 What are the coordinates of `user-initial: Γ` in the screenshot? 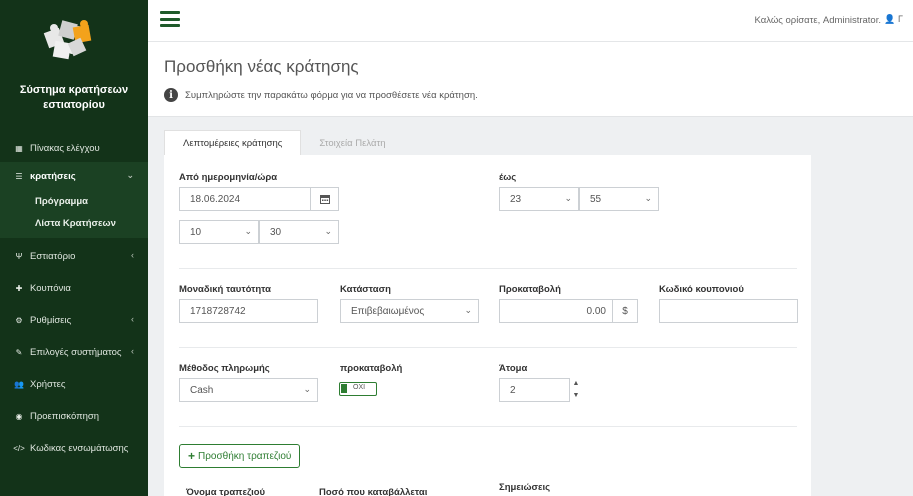 It's located at (900, 19).